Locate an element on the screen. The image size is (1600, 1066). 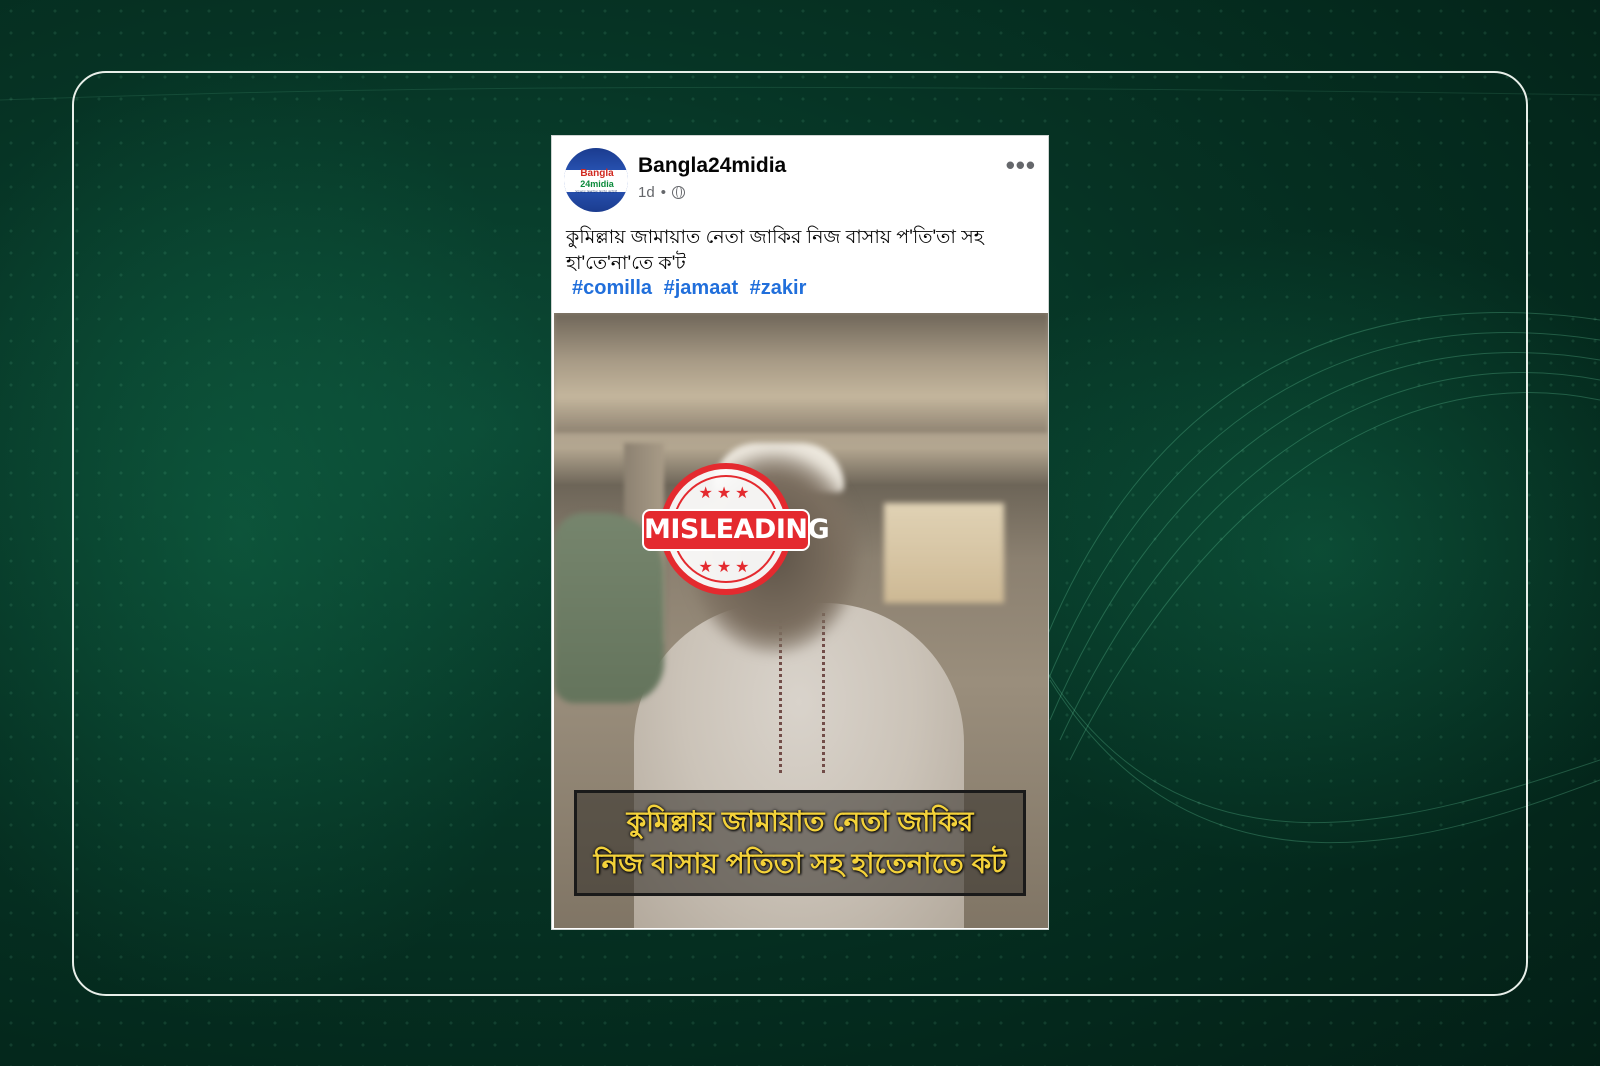
more-options-icon: ••• is located at coordinates (1021, 165).